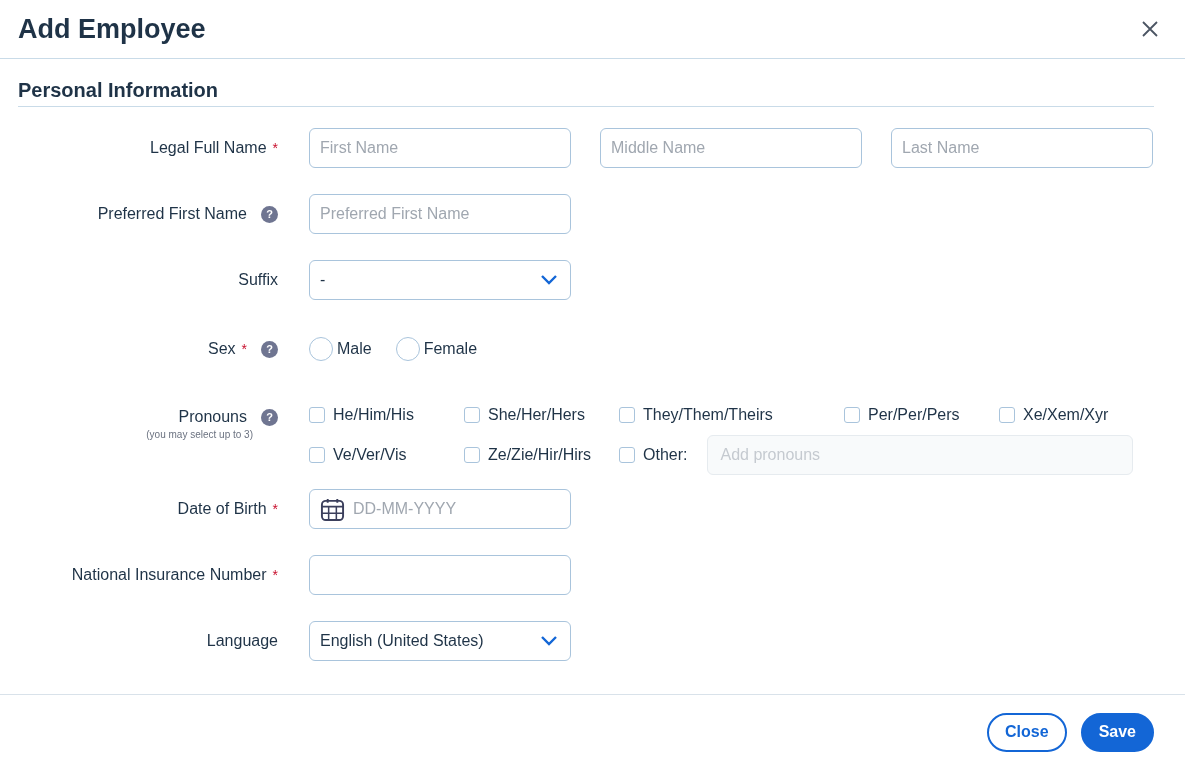  Describe the element at coordinates (169, 575) in the screenshot. I see `field-label: National Insurance Number` at that location.